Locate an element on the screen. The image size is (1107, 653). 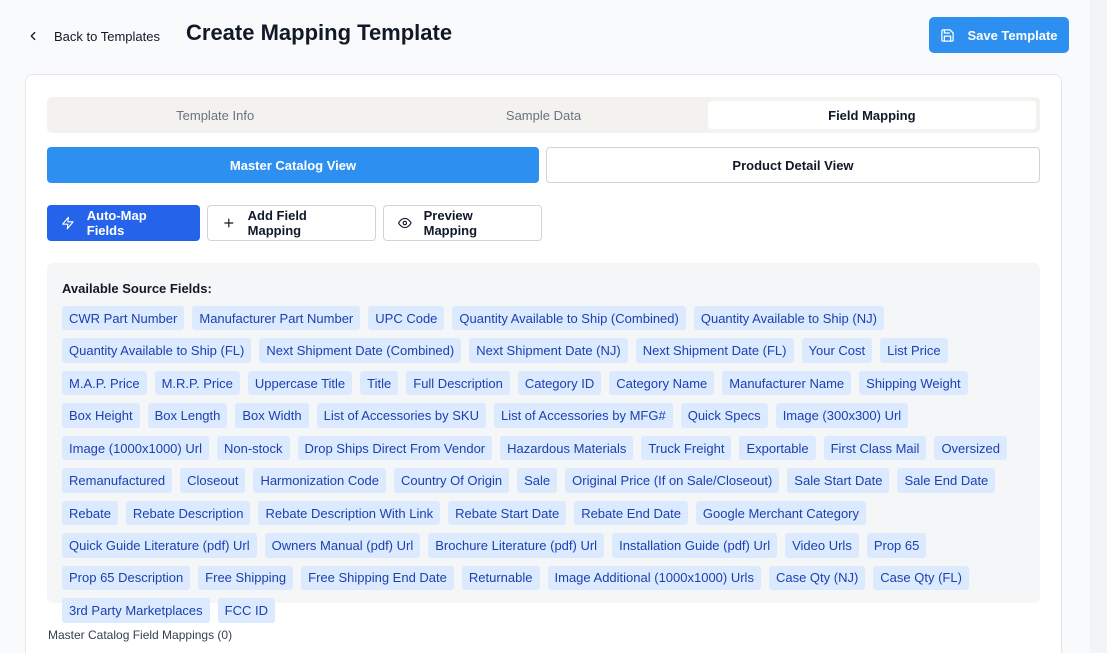
source-field-chip: Rebate is located at coordinates (90, 513).